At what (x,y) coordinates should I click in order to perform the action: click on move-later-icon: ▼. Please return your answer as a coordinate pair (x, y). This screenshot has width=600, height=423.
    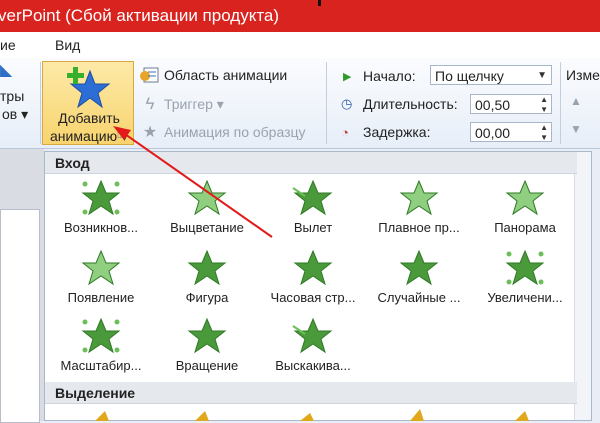
    Looking at the image, I should click on (576, 129).